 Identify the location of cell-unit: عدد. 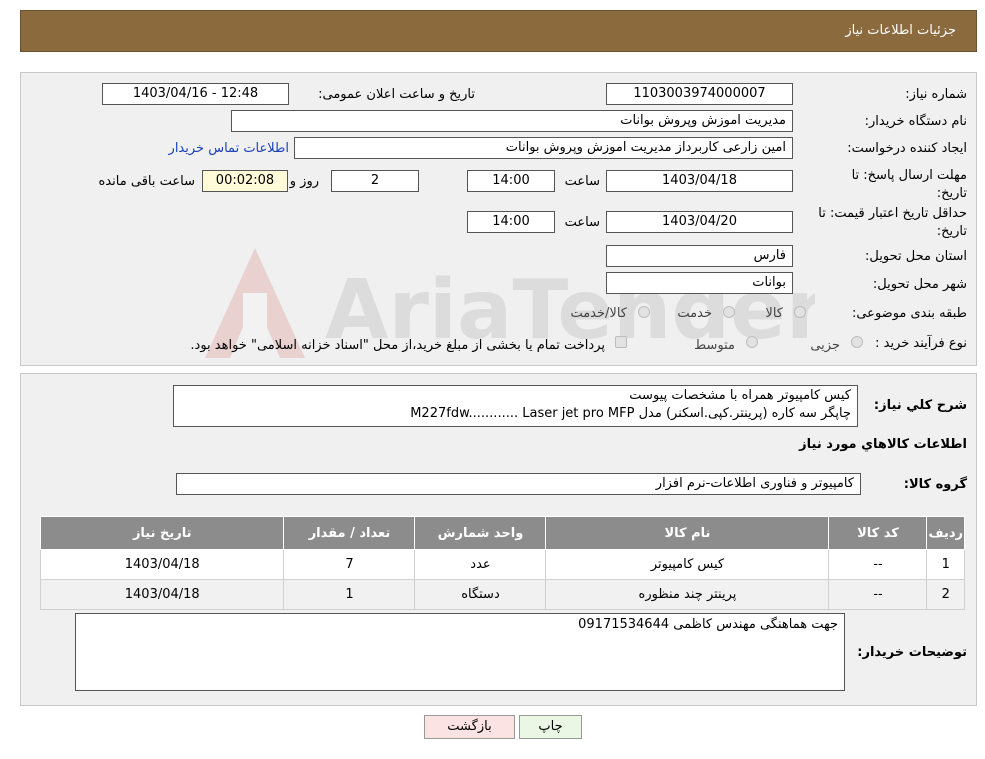
(480, 564).